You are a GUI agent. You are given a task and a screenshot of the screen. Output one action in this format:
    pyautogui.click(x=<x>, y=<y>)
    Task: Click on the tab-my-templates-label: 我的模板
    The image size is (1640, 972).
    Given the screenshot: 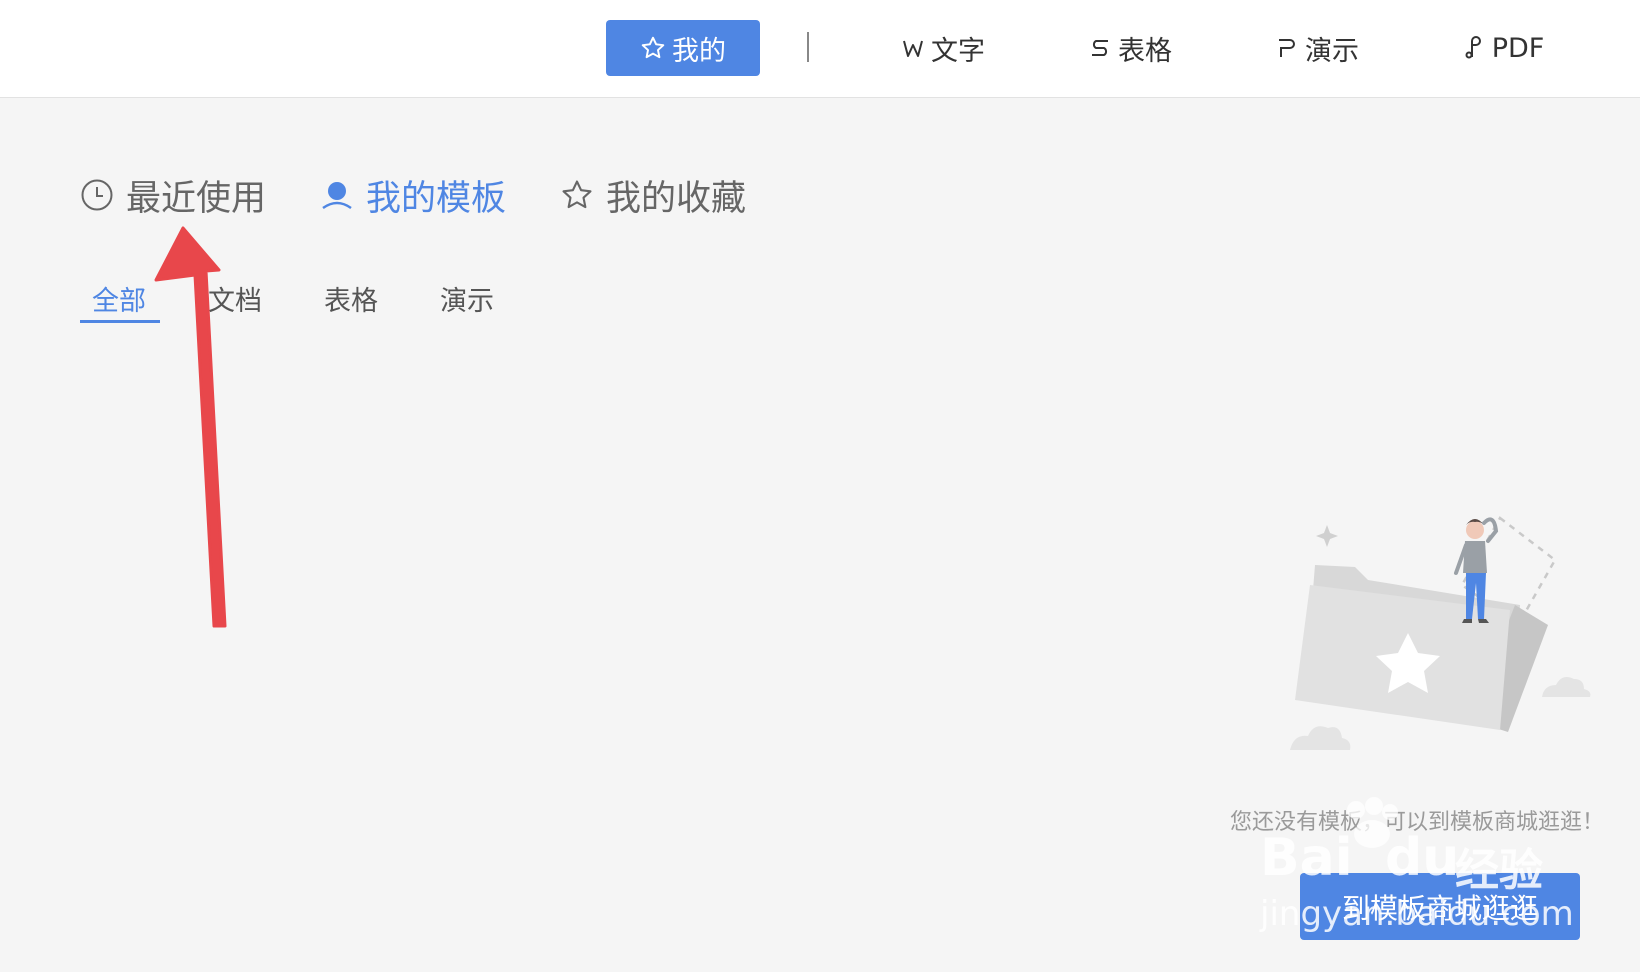 What is the action you would take?
    pyautogui.click(x=436, y=198)
    